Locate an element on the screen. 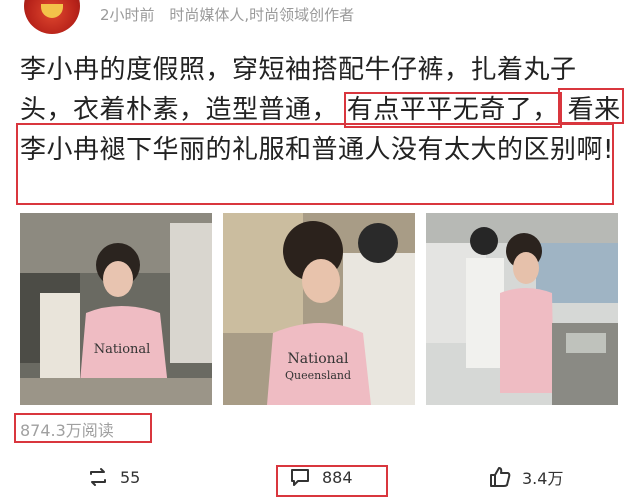  like-button: 3.4万 is located at coordinates (525, 477).